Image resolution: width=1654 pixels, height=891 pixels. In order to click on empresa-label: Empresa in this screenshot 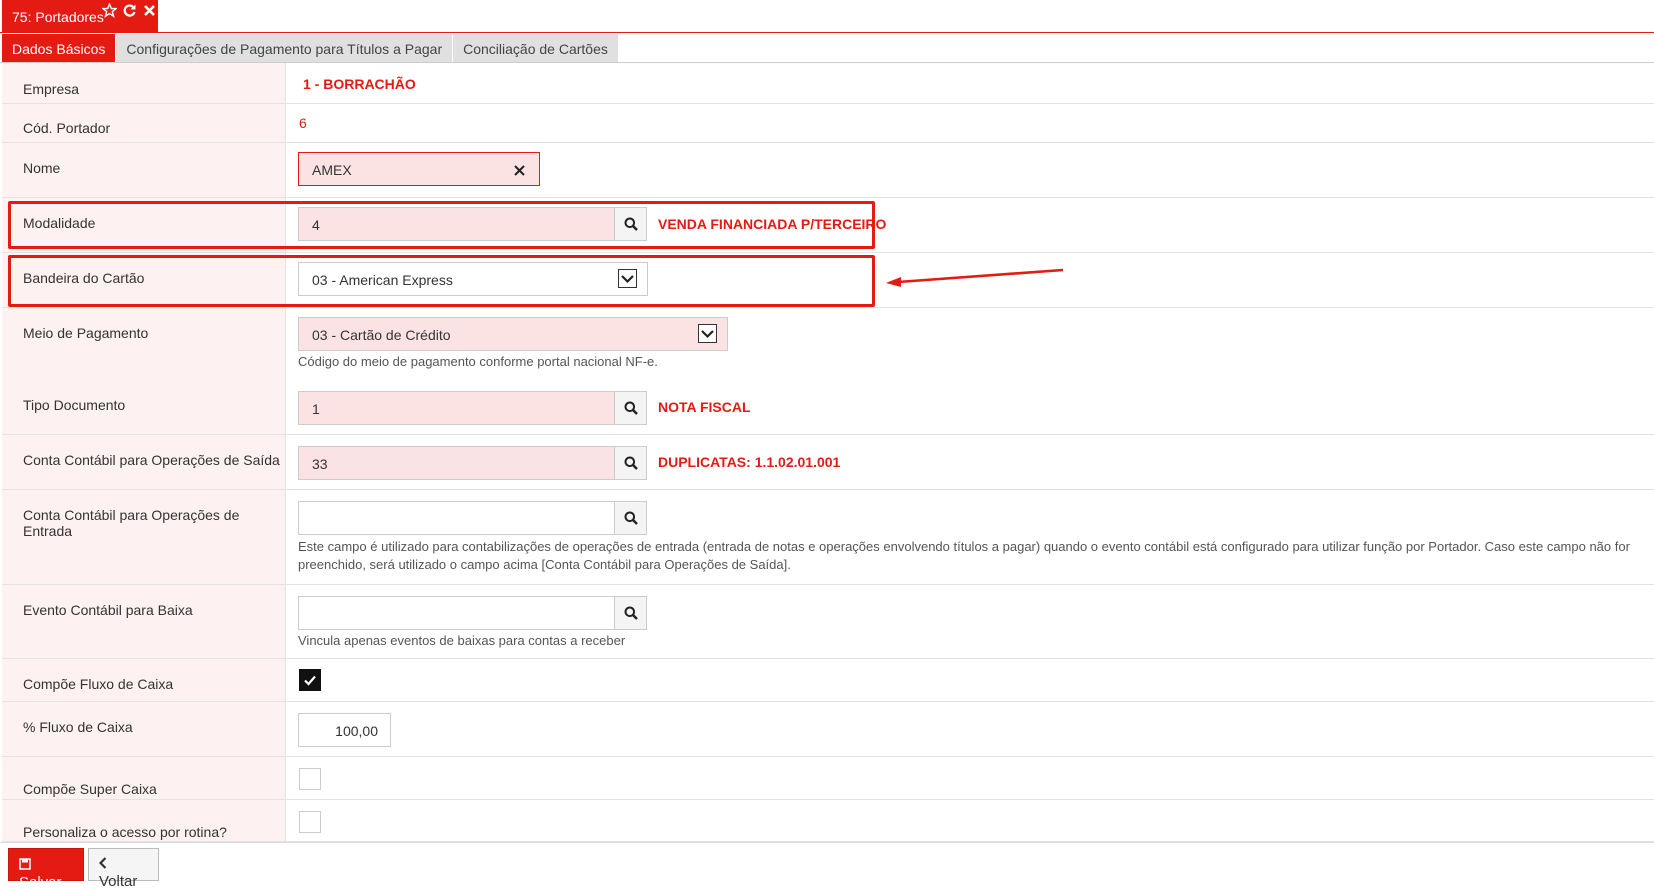, I will do `click(144, 83)`.